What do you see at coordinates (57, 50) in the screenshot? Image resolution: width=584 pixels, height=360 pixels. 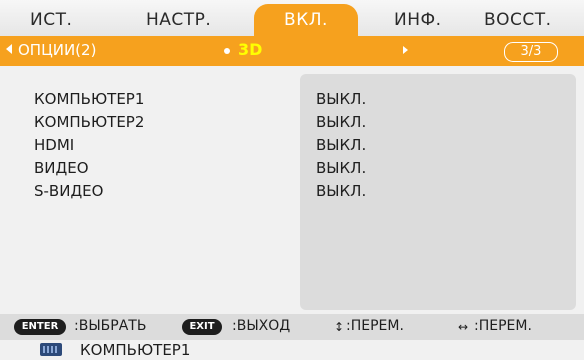 I see `options-submenu-label: ОПЦИИ(2)` at bounding box center [57, 50].